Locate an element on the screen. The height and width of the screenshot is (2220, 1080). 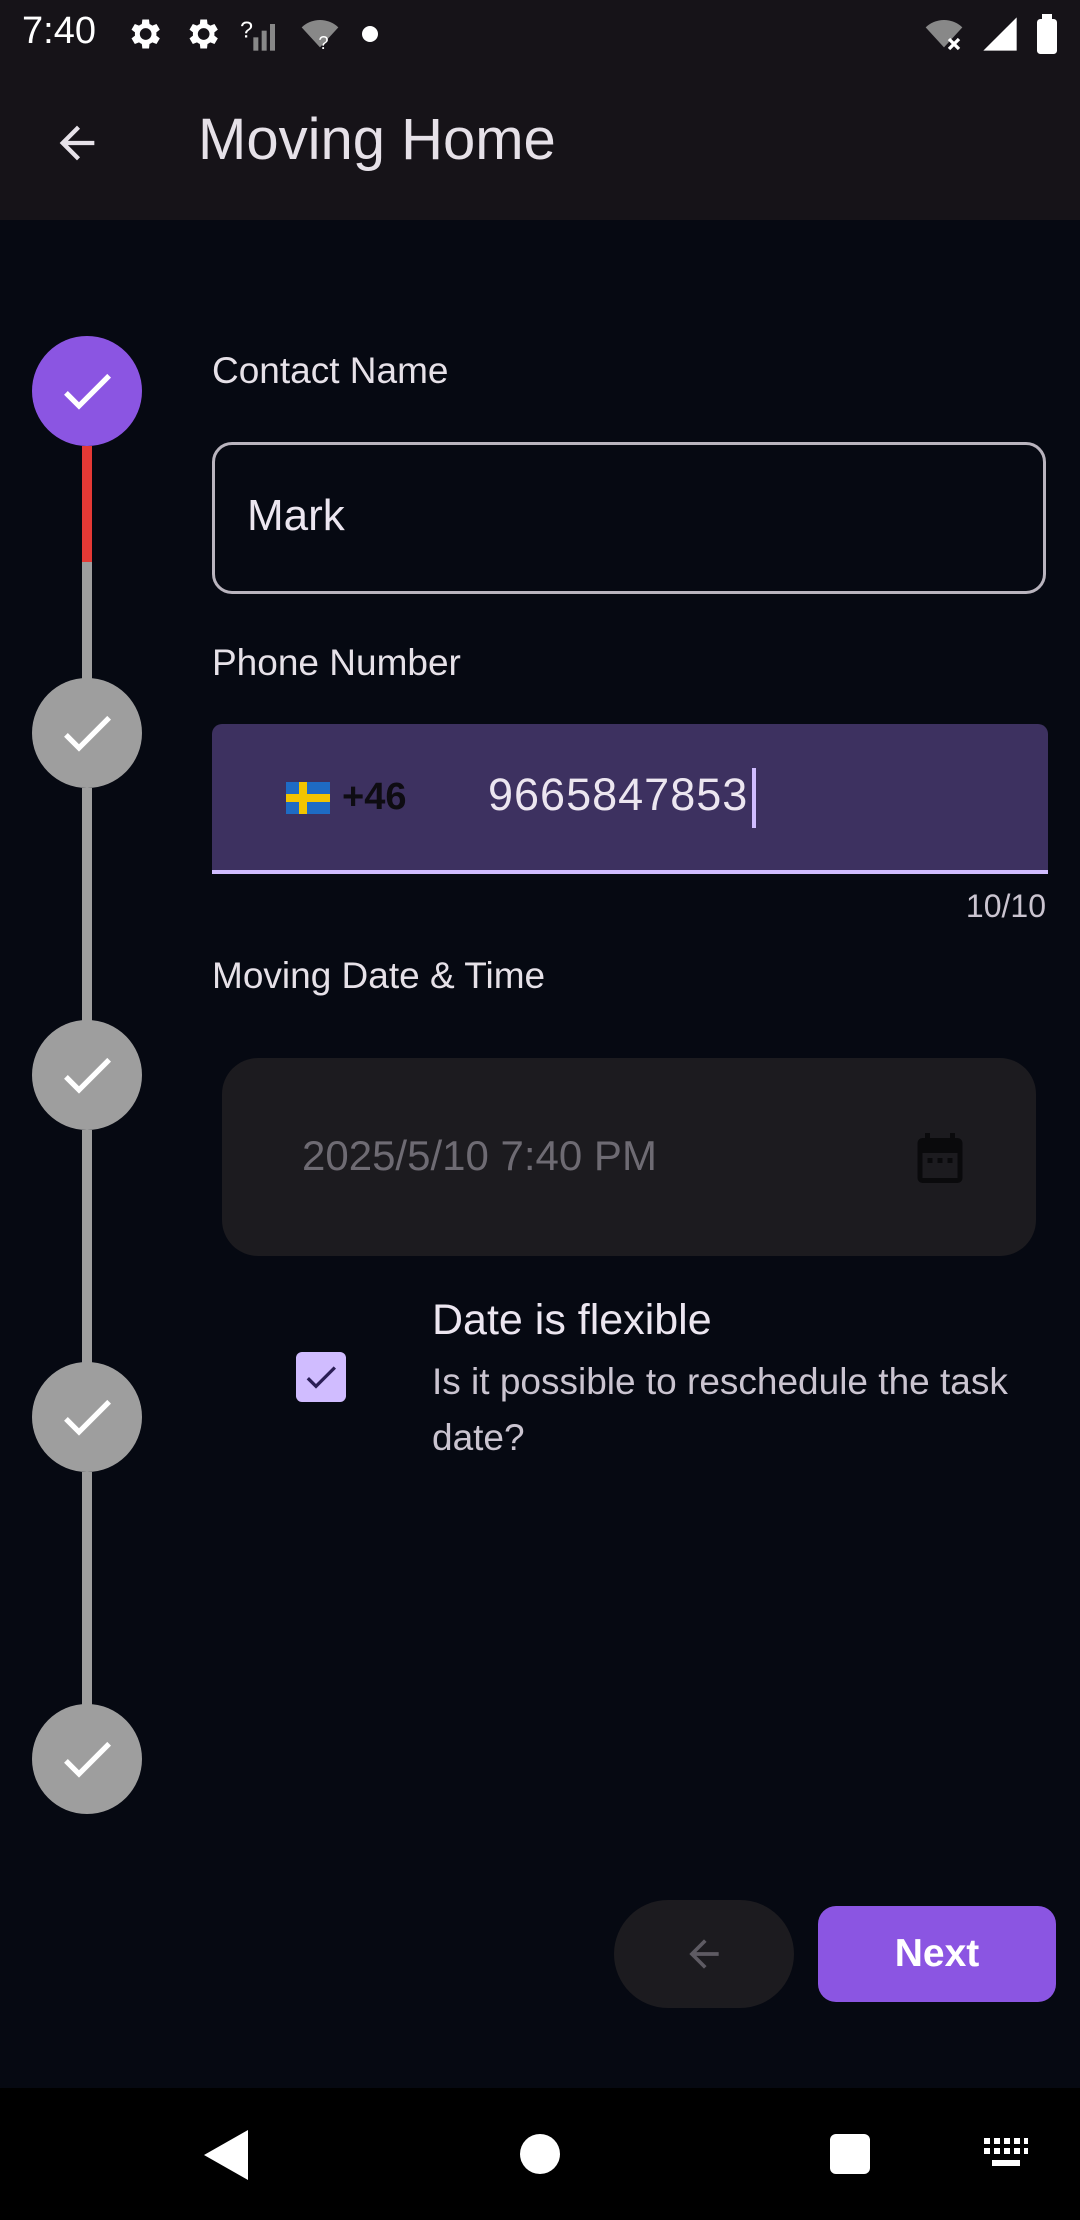
wifi-unknown-icon: ? is located at coordinates (320, 36).